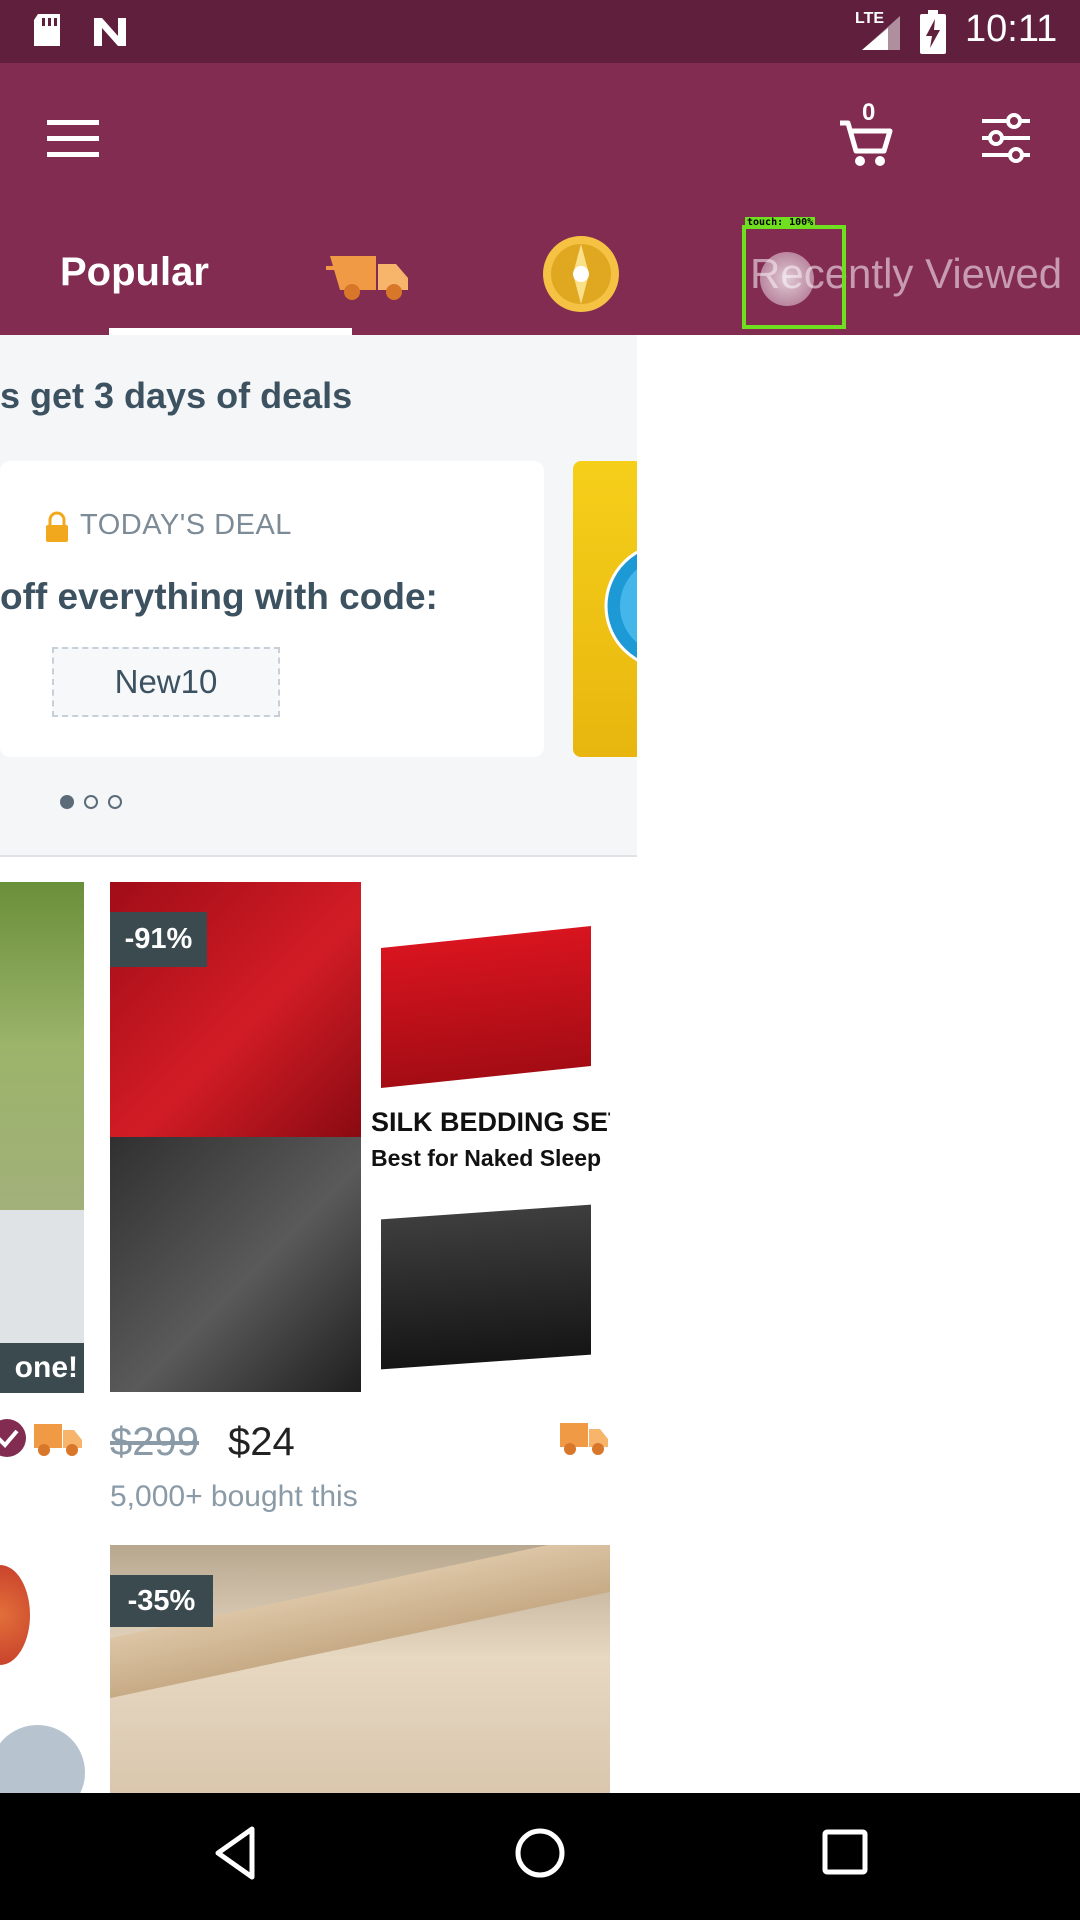  What do you see at coordinates (540, 31) in the screenshot?
I see `status-bar: LTE 10:11` at bounding box center [540, 31].